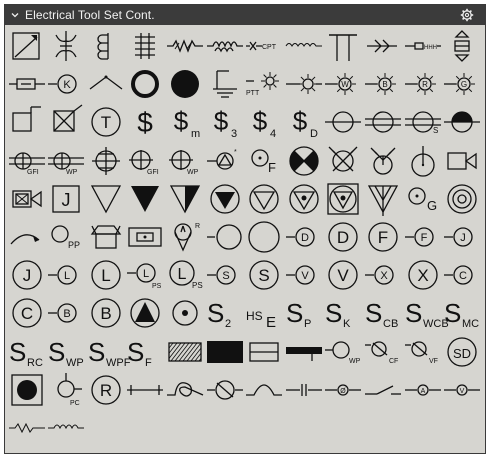 This screenshot has width=493, height=459. What do you see at coordinates (264, 199) in the screenshot?
I see `symbol-tool-circle-tri-open` at bounding box center [264, 199].